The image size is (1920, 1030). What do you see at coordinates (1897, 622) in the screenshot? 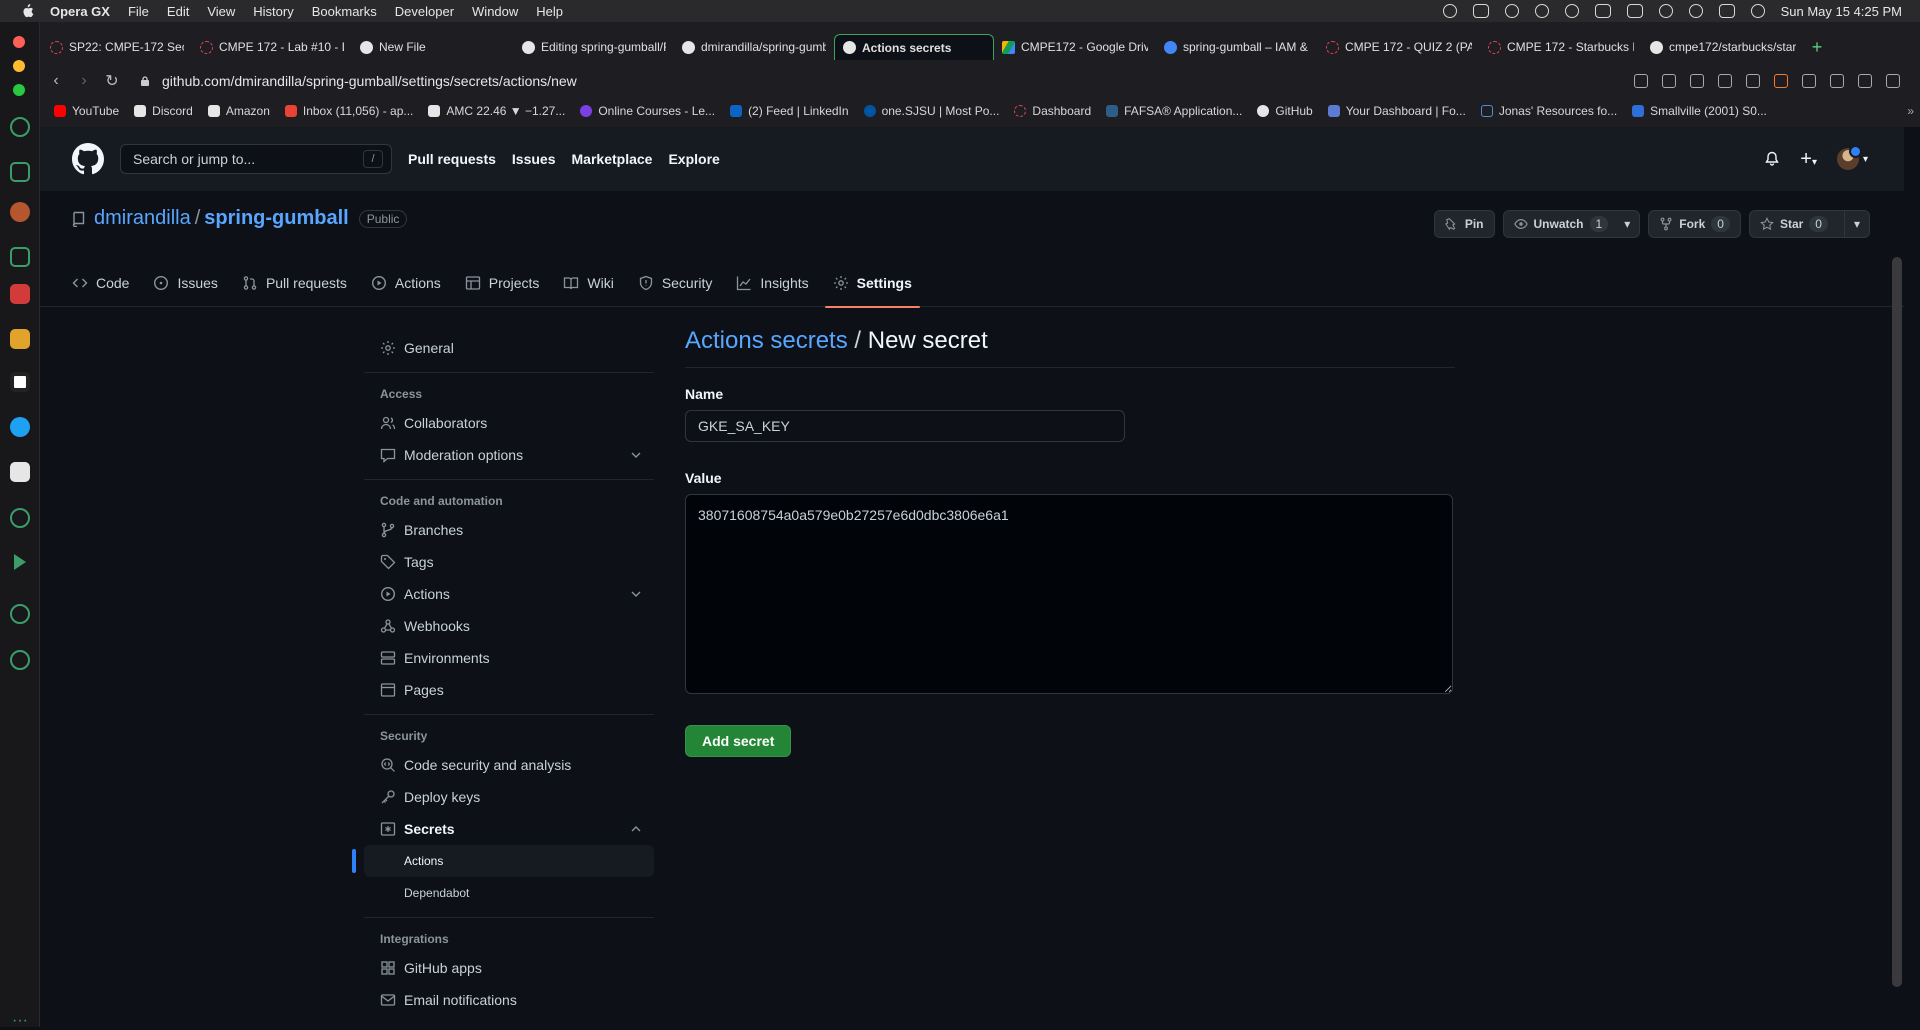
I see `scrollbar` at bounding box center [1897, 622].